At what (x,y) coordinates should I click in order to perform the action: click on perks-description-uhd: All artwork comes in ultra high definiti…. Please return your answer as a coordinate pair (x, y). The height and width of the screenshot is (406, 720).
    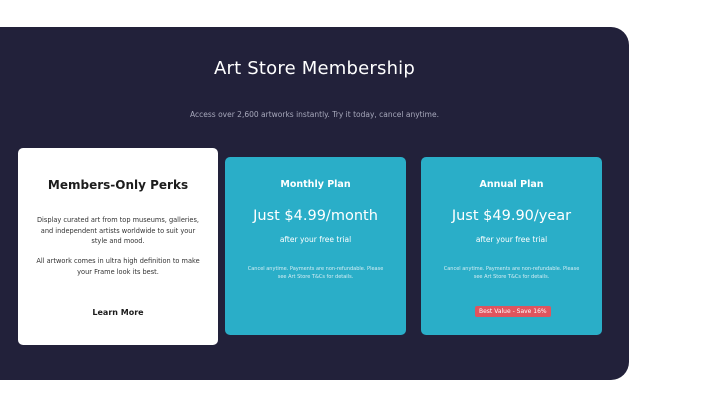
    Looking at the image, I should click on (118, 266).